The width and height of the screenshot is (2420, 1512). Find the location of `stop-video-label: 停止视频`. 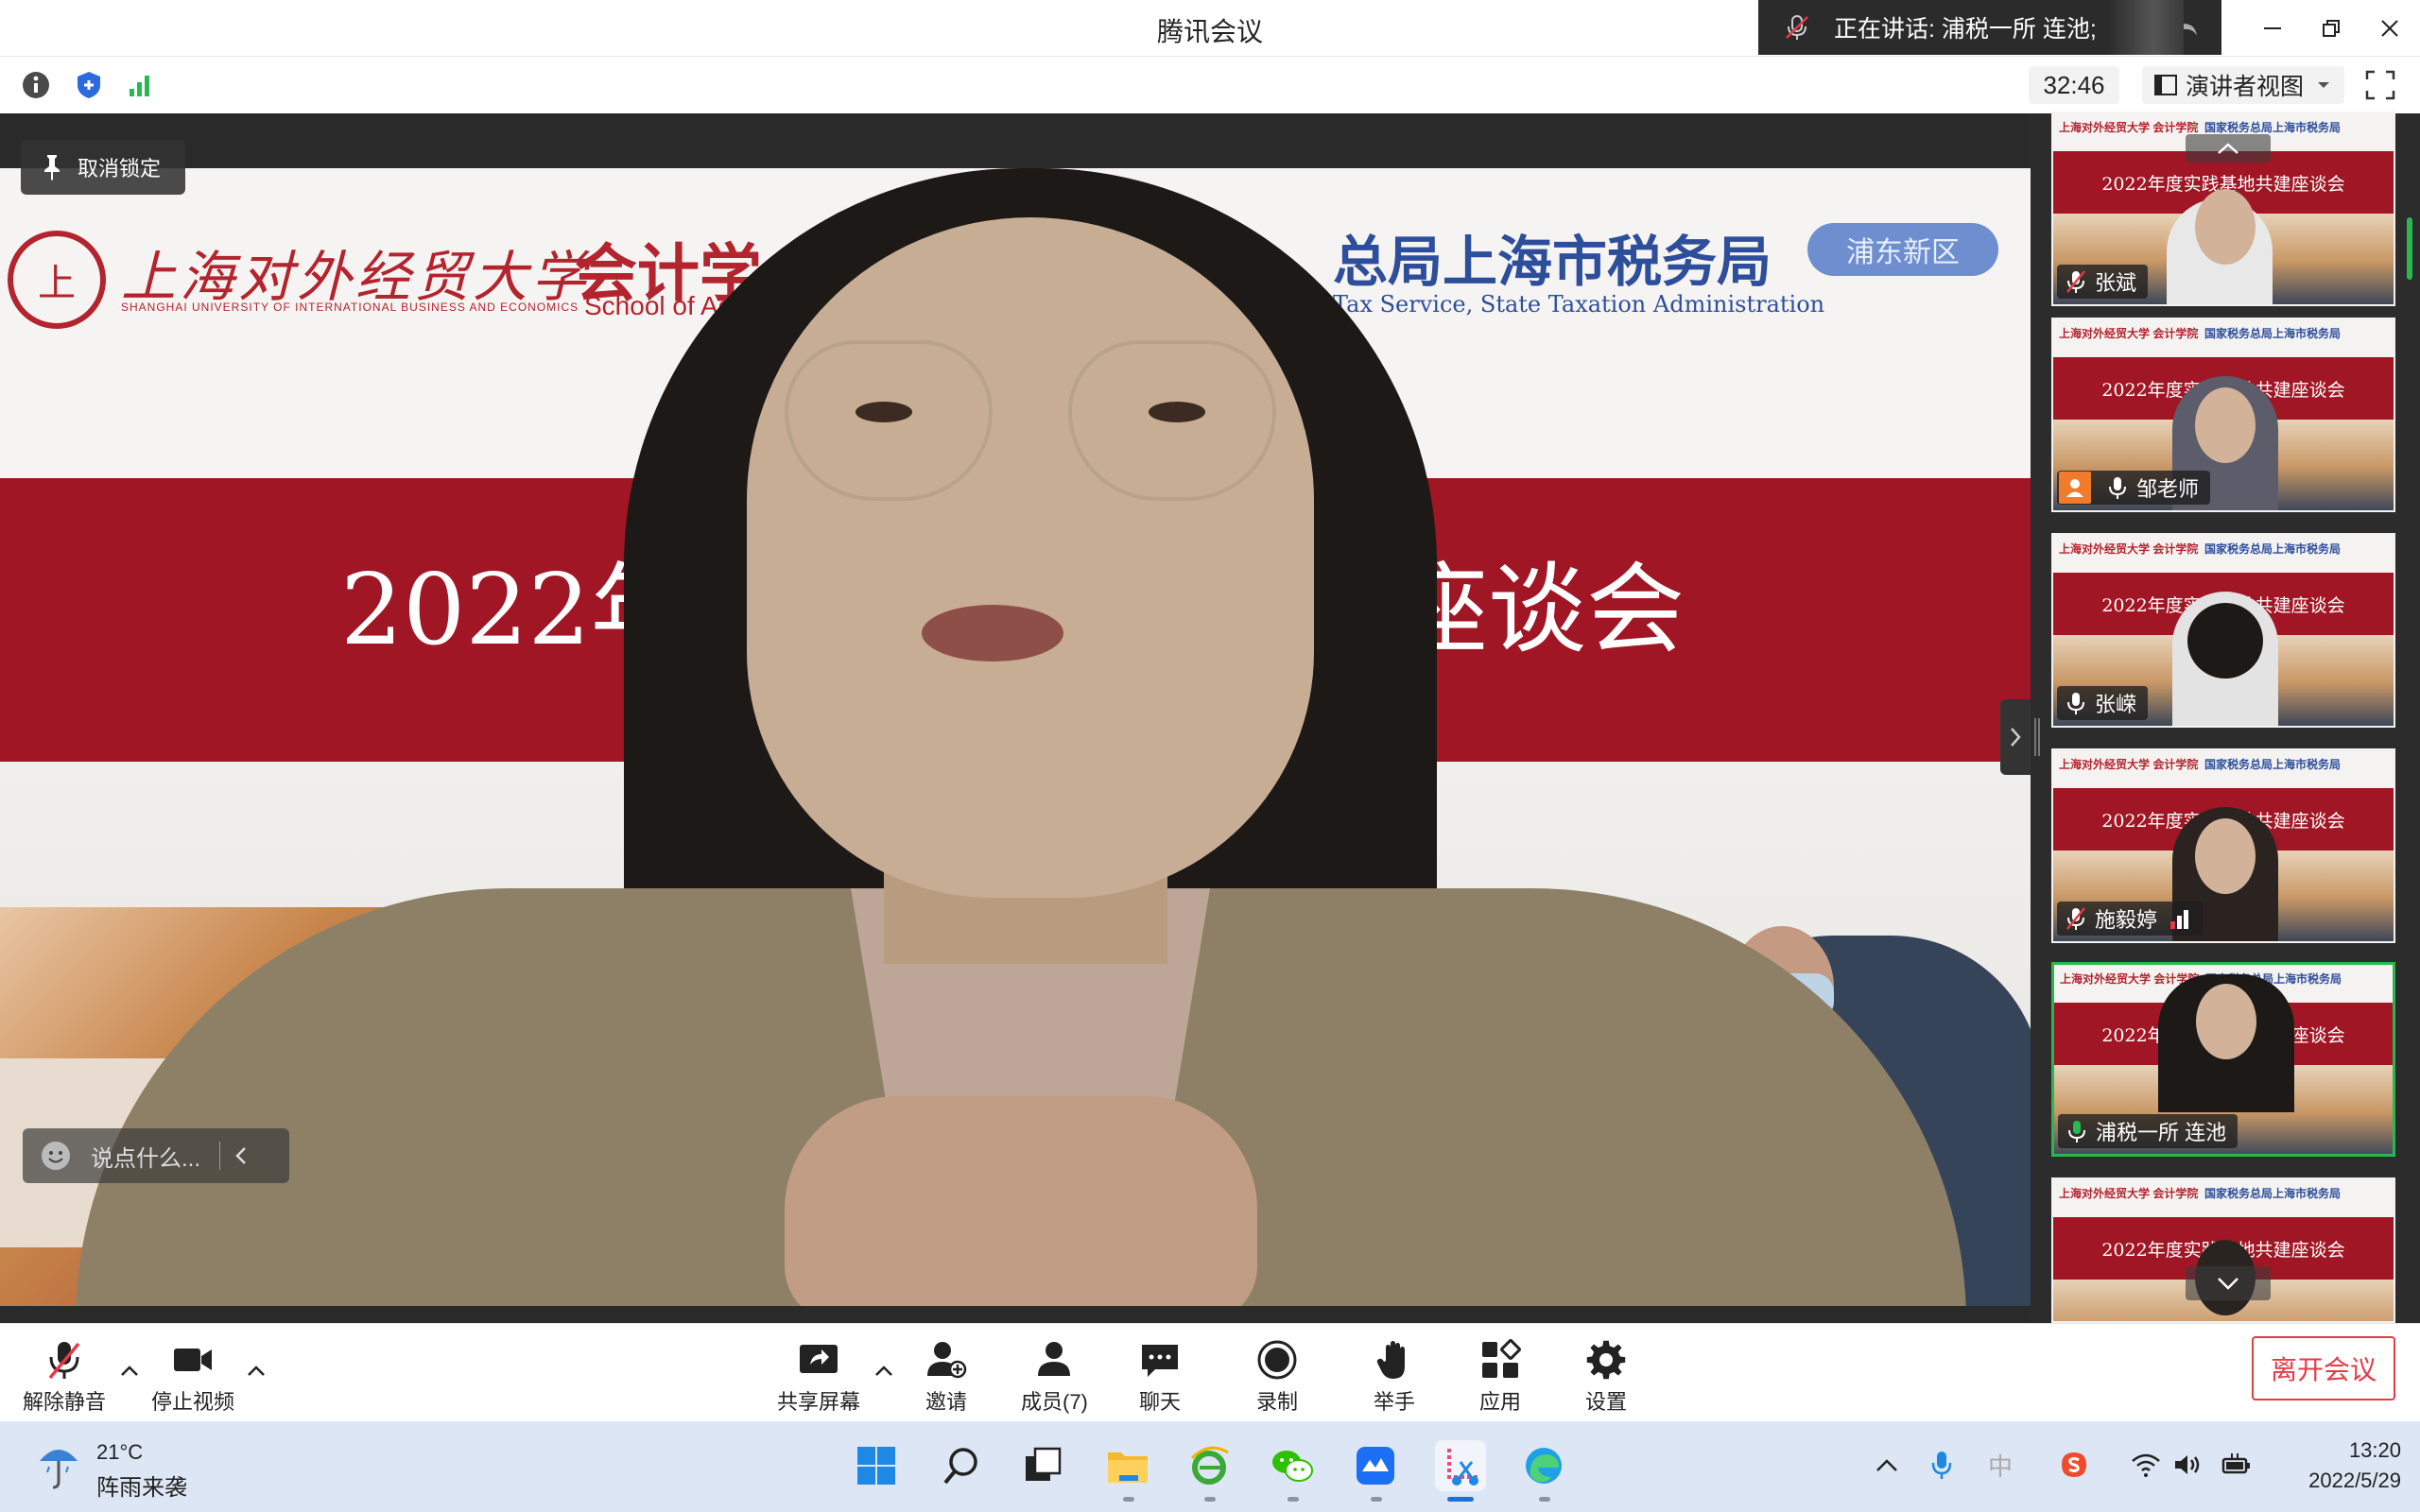

stop-video-label: 停止视频 is located at coordinates (193, 1402).